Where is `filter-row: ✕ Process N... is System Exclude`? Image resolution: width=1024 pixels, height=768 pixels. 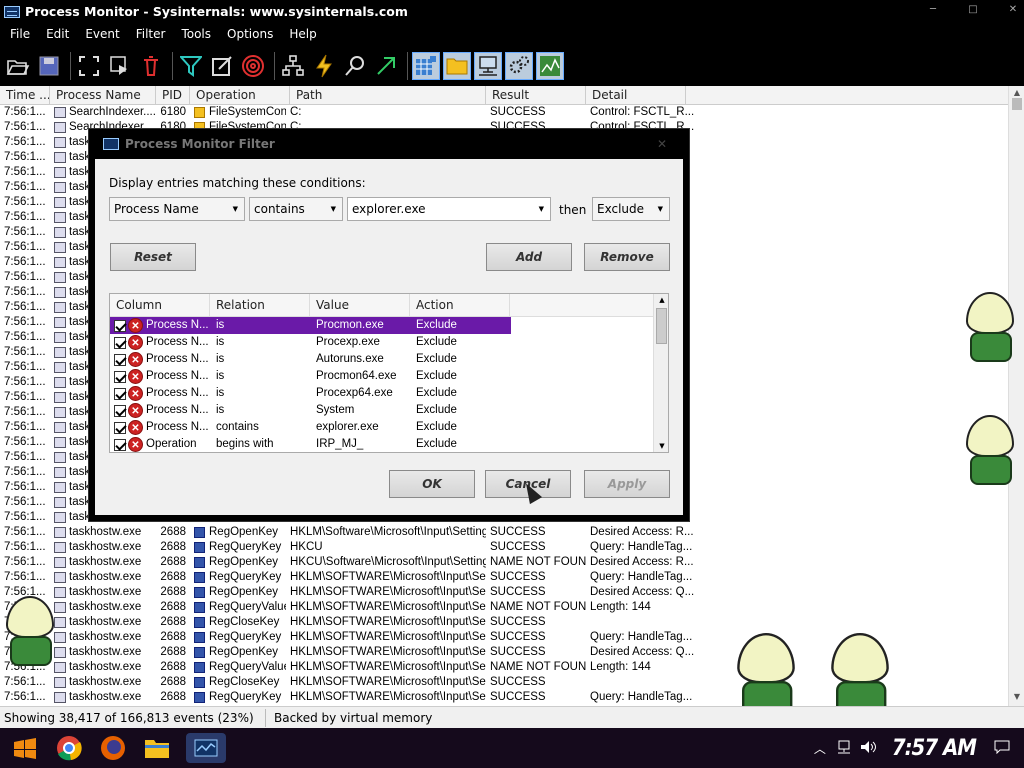
filter-row: ✕ Process N... is System Exclude is located at coordinates (389, 410).